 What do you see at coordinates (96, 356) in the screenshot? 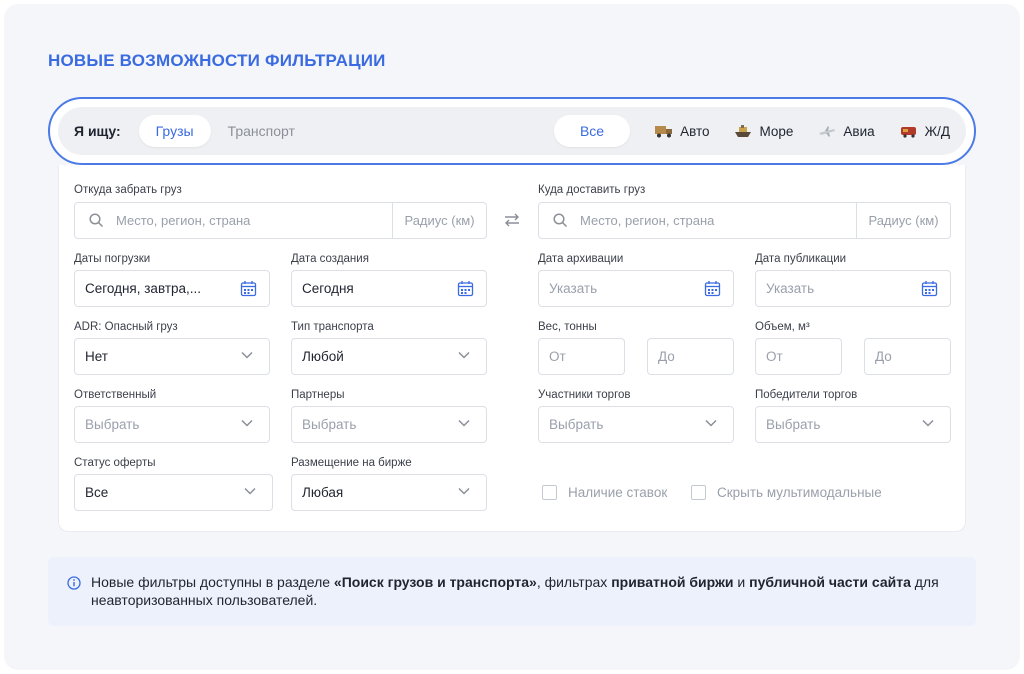
I see `adr-value: Нет` at bounding box center [96, 356].